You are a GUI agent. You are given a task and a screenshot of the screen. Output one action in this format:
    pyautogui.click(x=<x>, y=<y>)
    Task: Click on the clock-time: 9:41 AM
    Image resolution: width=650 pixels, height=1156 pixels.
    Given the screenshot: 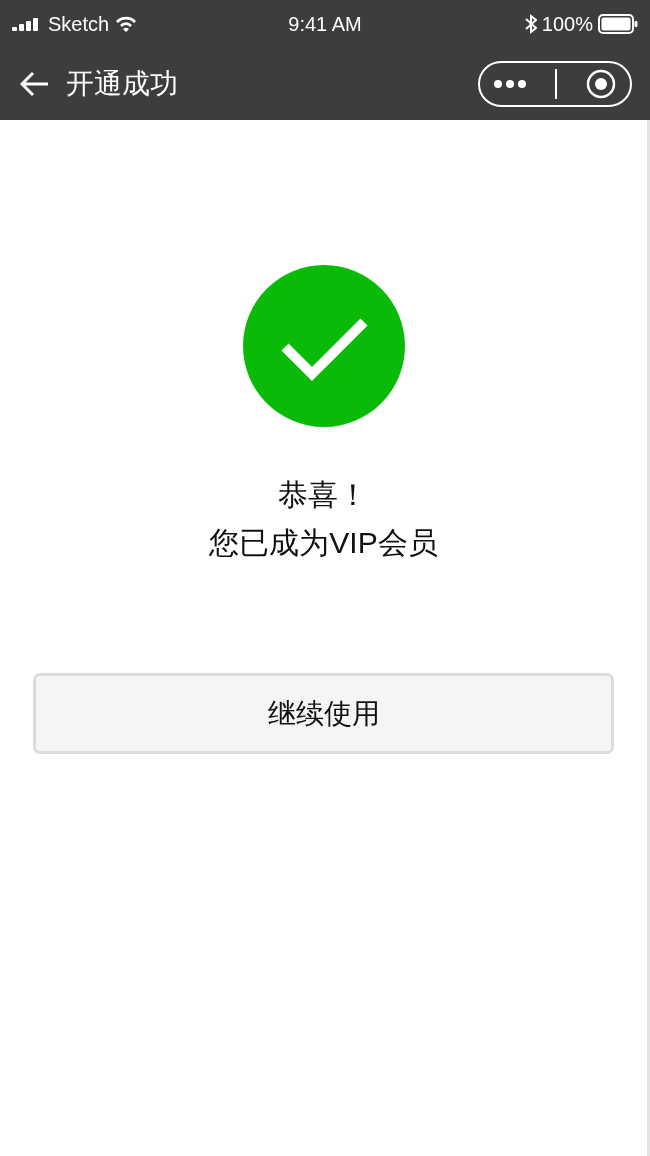 What is the action you would take?
    pyautogui.click(x=325, y=24)
    